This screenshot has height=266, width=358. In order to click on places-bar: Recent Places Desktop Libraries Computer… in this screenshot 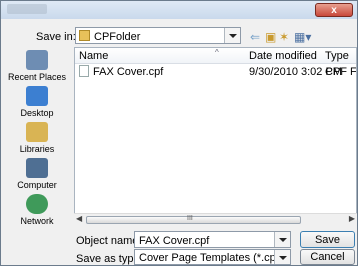, I will do `click(37, 148)`.